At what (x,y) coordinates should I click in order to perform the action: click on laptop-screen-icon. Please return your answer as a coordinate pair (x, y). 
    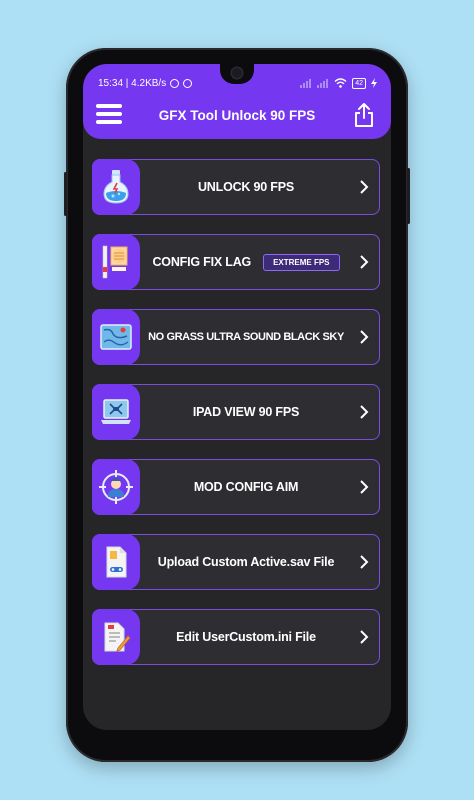
    Looking at the image, I should click on (116, 412).